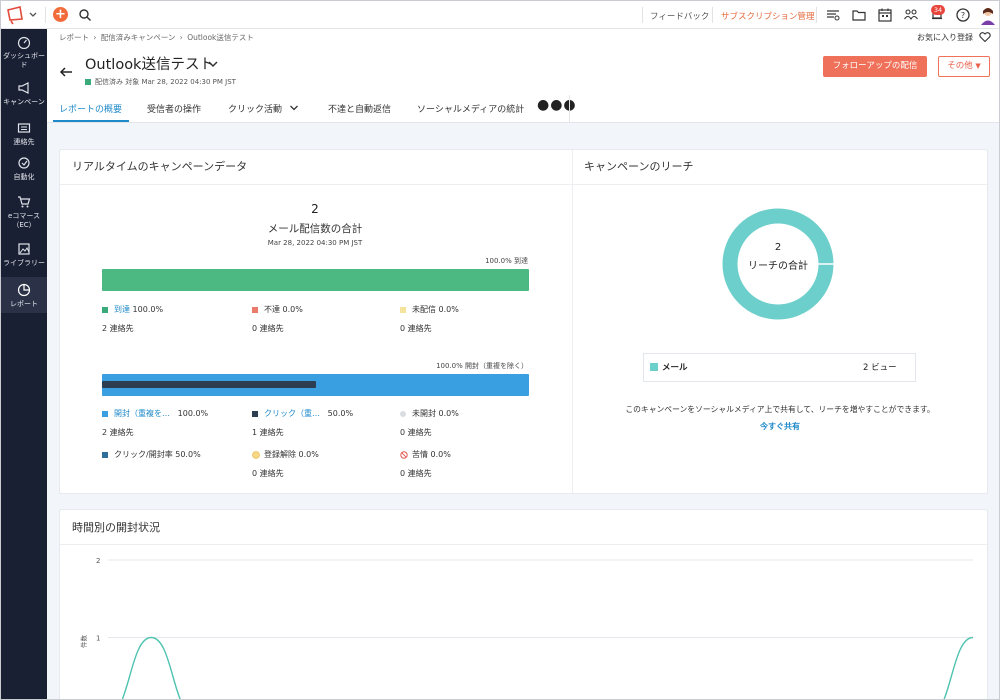  Describe the element at coordinates (24, 128) in the screenshot. I see `contacts-icon` at that location.